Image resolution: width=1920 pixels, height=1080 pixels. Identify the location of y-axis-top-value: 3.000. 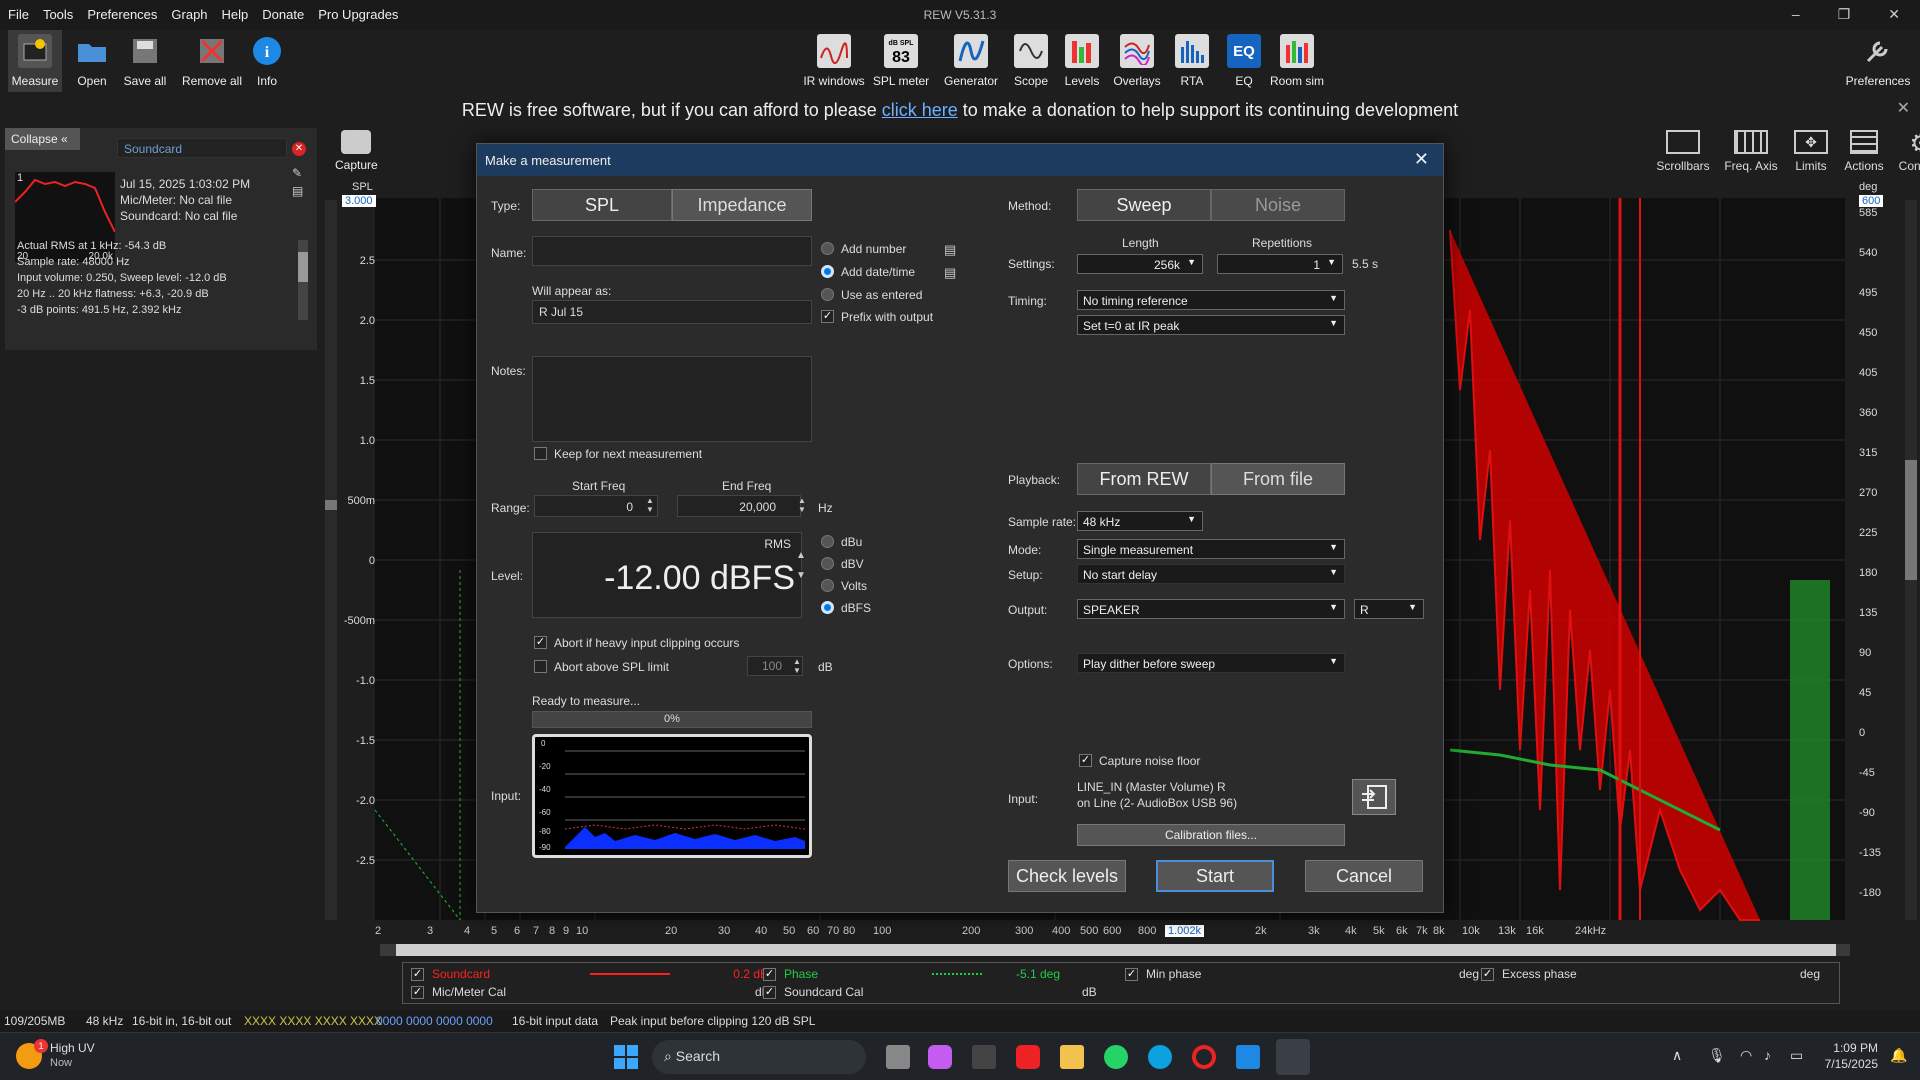
(359, 201).